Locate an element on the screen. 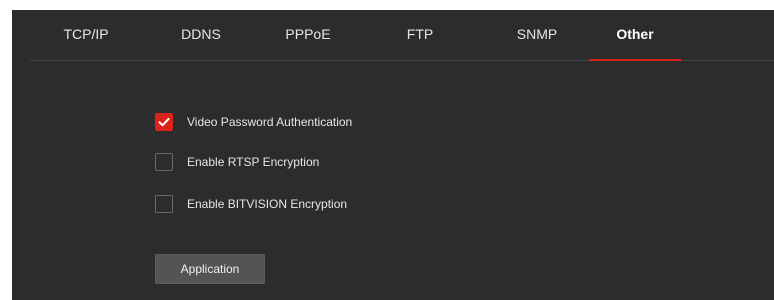  tab-pppoe: PPPoE is located at coordinates (308, 35).